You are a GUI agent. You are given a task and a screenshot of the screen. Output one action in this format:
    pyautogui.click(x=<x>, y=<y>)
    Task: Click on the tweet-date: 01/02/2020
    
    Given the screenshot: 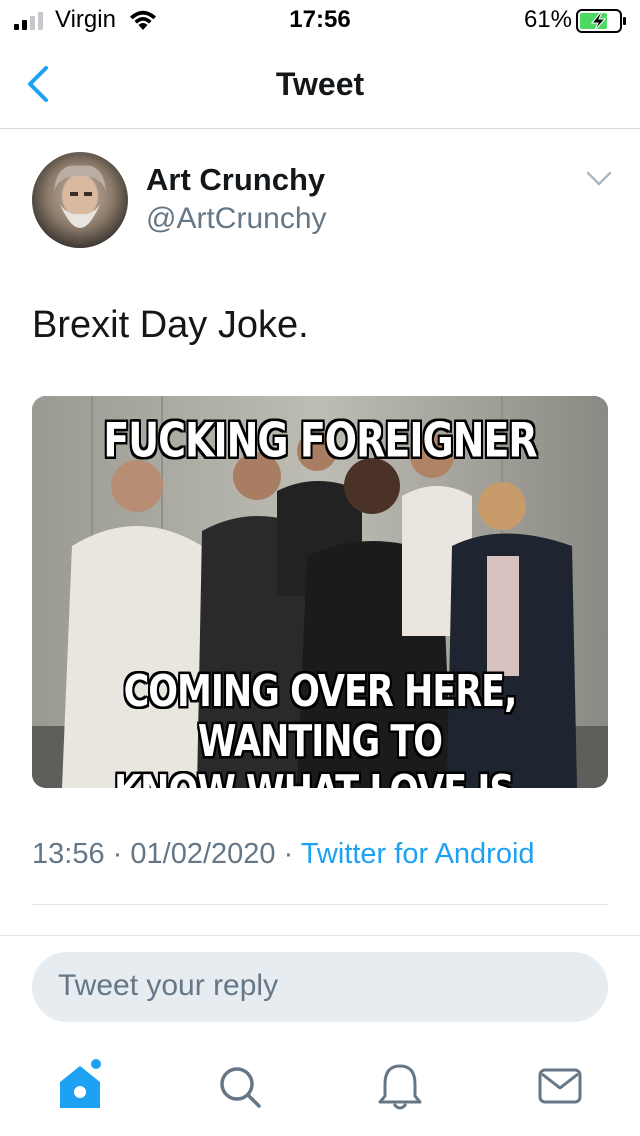 What is the action you would take?
    pyautogui.click(x=203, y=854)
    